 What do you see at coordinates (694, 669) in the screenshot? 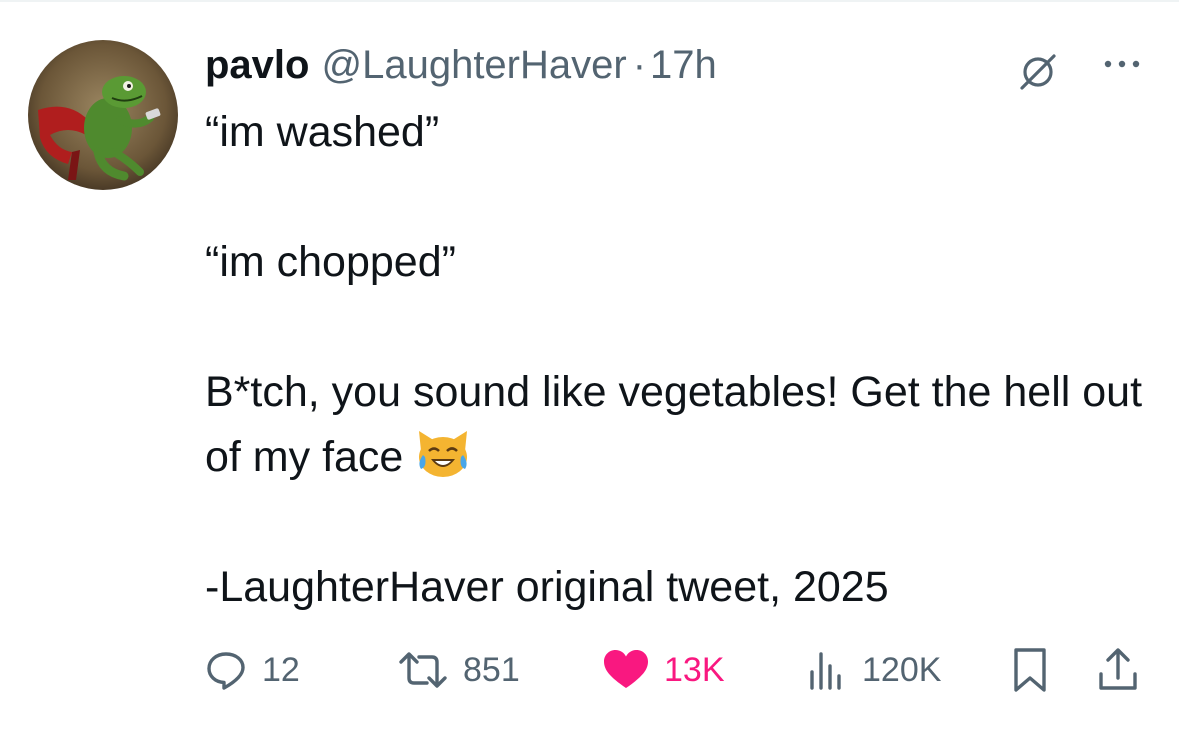
I see `like-count: 13K` at bounding box center [694, 669].